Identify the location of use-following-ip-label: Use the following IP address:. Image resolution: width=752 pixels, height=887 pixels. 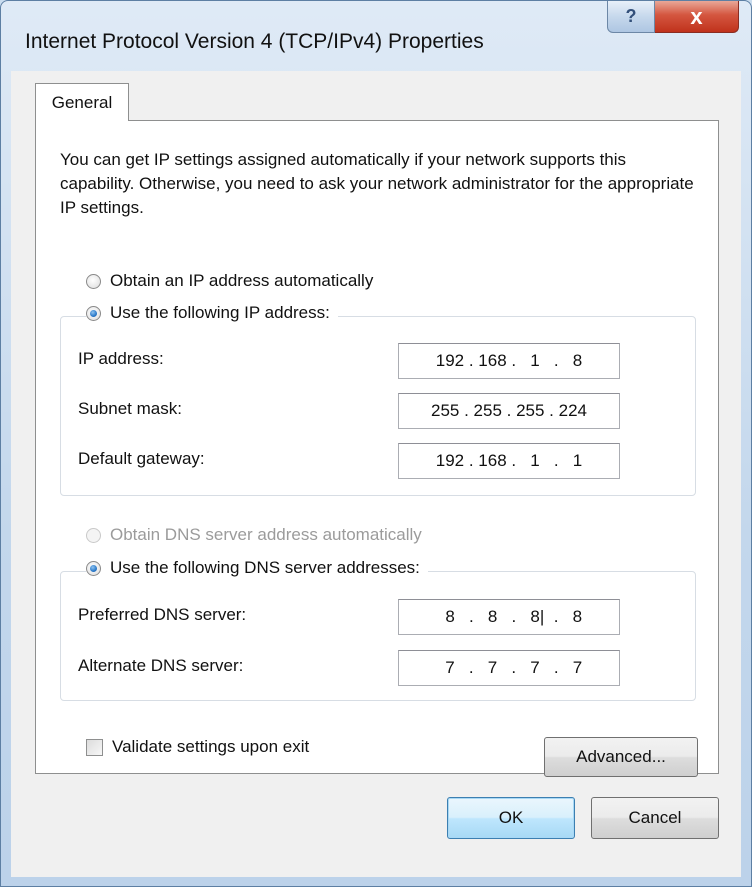
(220, 312).